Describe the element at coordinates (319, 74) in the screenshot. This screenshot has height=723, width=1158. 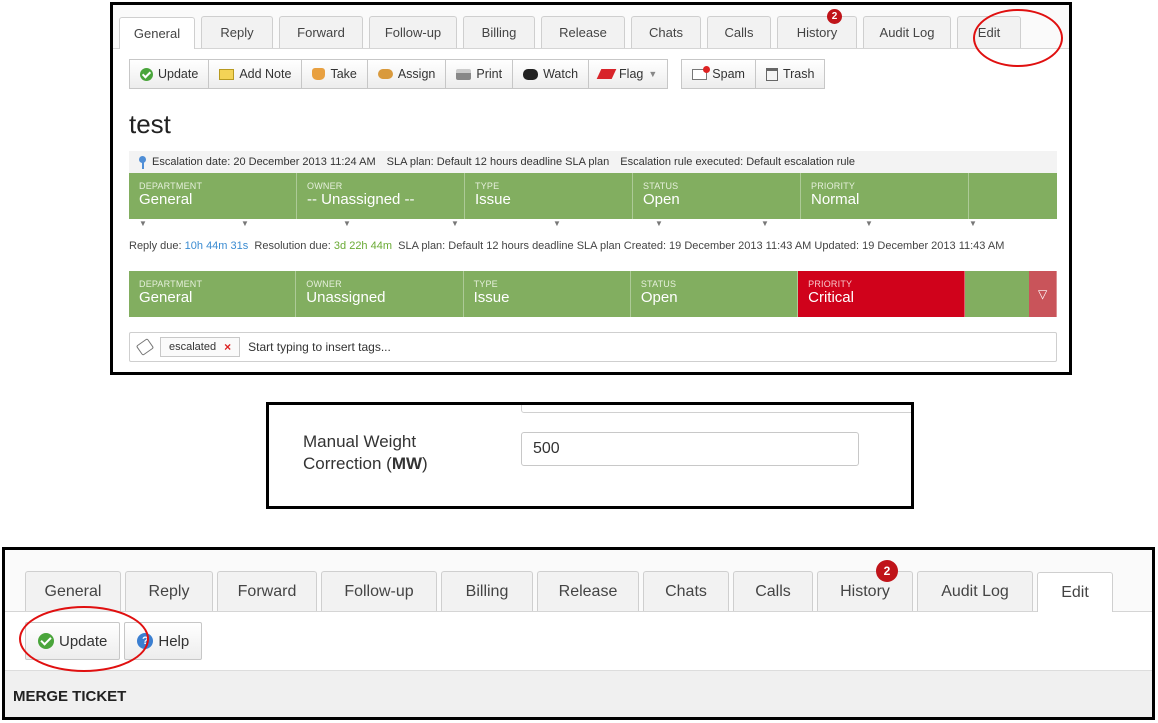
I see `hand-icon` at that location.